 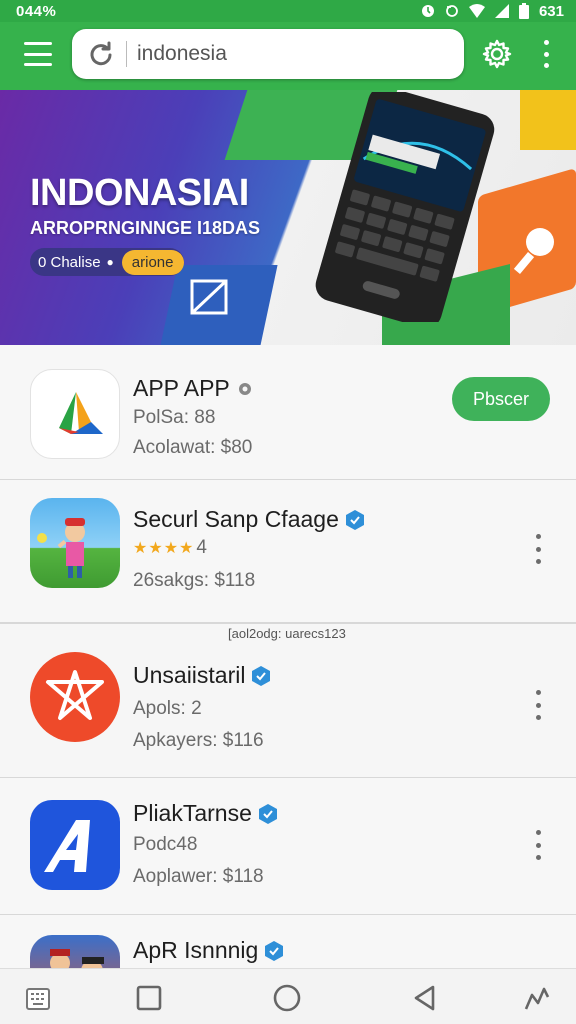 I want to click on menu-icon, so click(x=38, y=54).